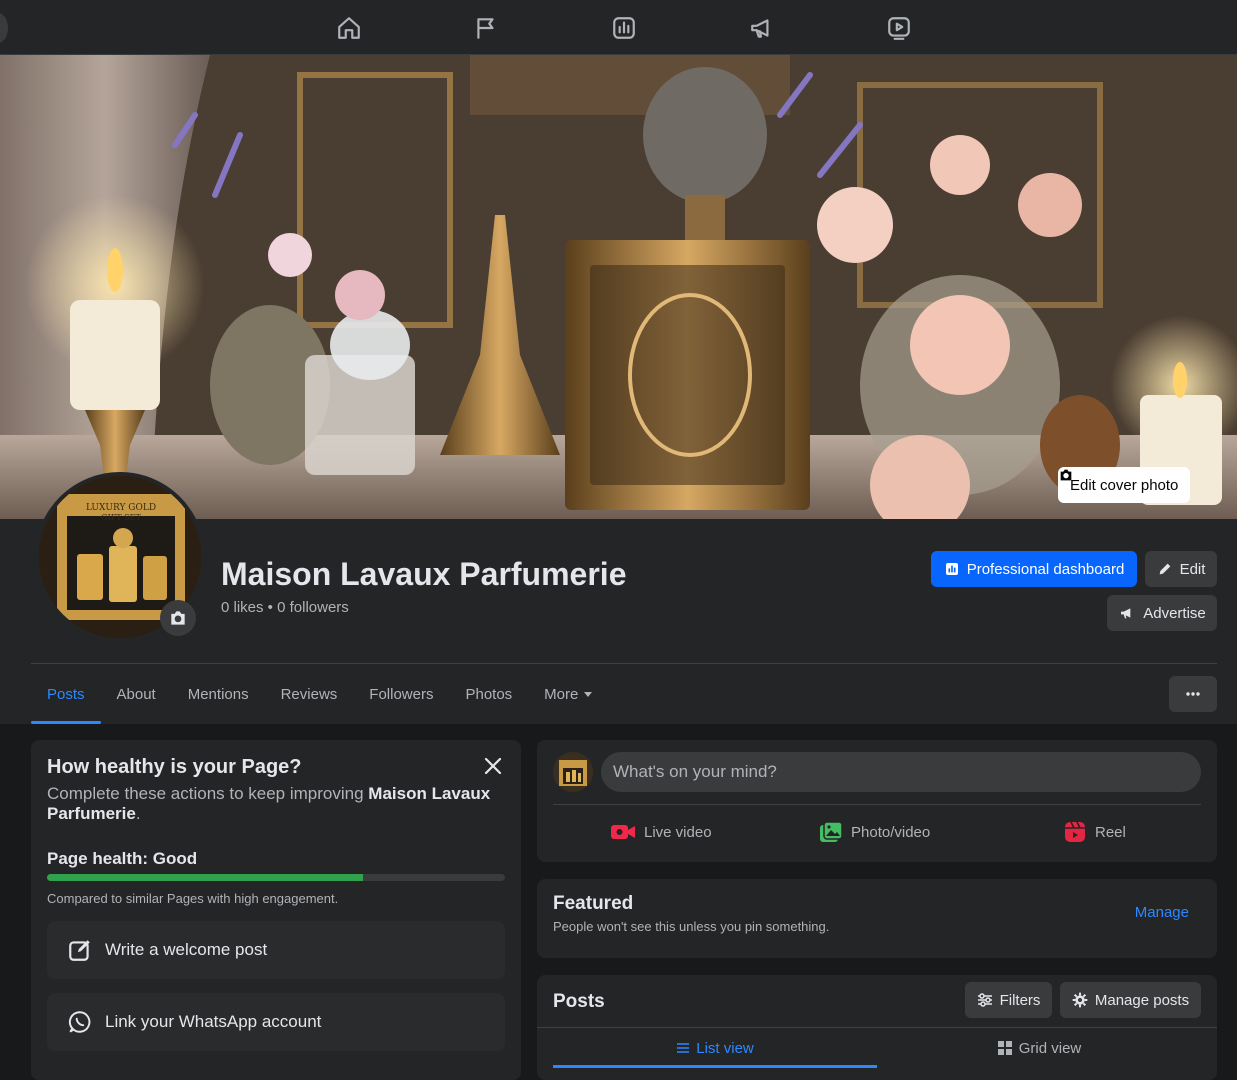  Describe the element at coordinates (1020, 1000) in the screenshot. I see `filters-label: Filters` at that location.